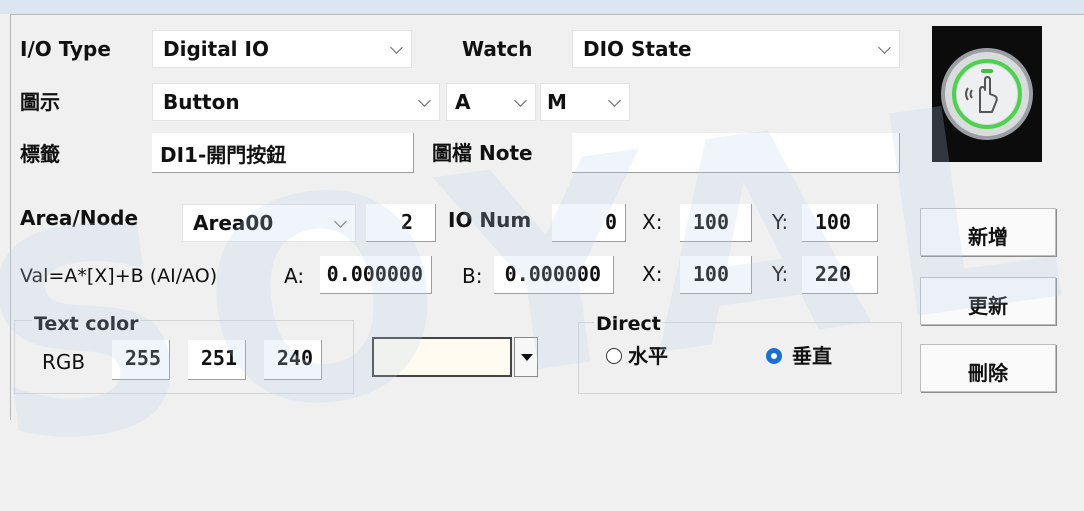 This screenshot has height=511, width=1084. I want to click on align-m-value: M, so click(557, 102).